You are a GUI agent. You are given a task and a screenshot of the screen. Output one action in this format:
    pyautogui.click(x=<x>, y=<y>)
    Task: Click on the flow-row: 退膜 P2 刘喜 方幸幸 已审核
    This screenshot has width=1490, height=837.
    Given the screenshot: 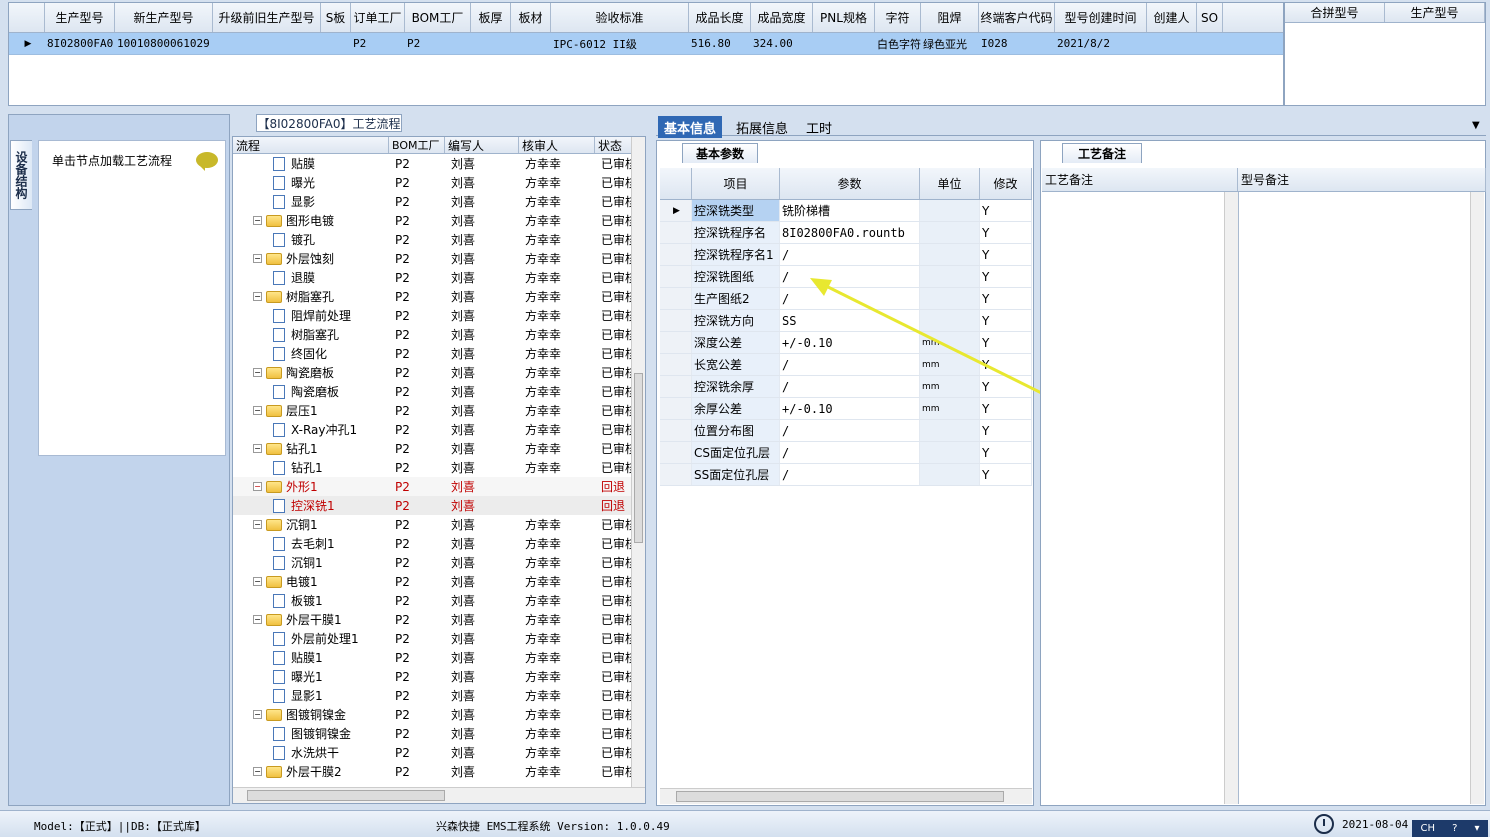 What is the action you would take?
    pyautogui.click(x=439, y=277)
    